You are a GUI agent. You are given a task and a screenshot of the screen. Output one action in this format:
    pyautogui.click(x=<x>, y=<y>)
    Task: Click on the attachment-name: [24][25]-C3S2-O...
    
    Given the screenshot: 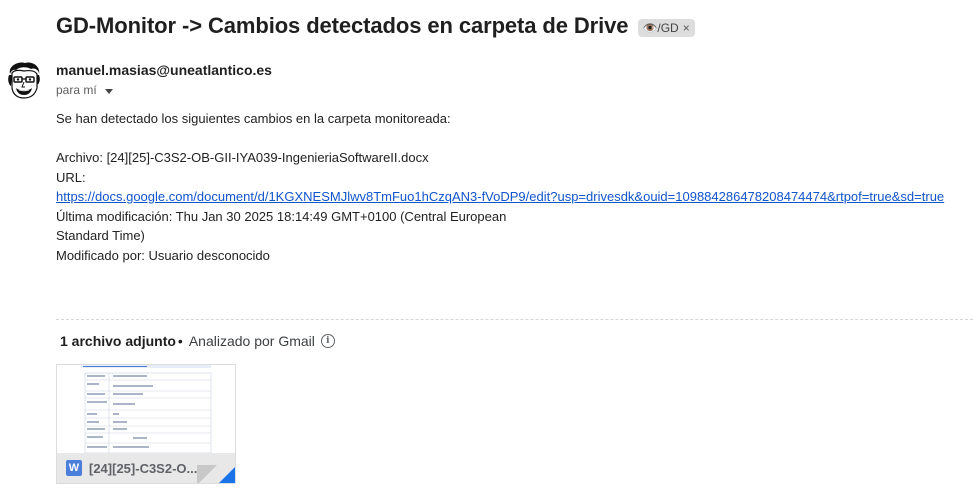 What is the action you would take?
    pyautogui.click(x=143, y=468)
    